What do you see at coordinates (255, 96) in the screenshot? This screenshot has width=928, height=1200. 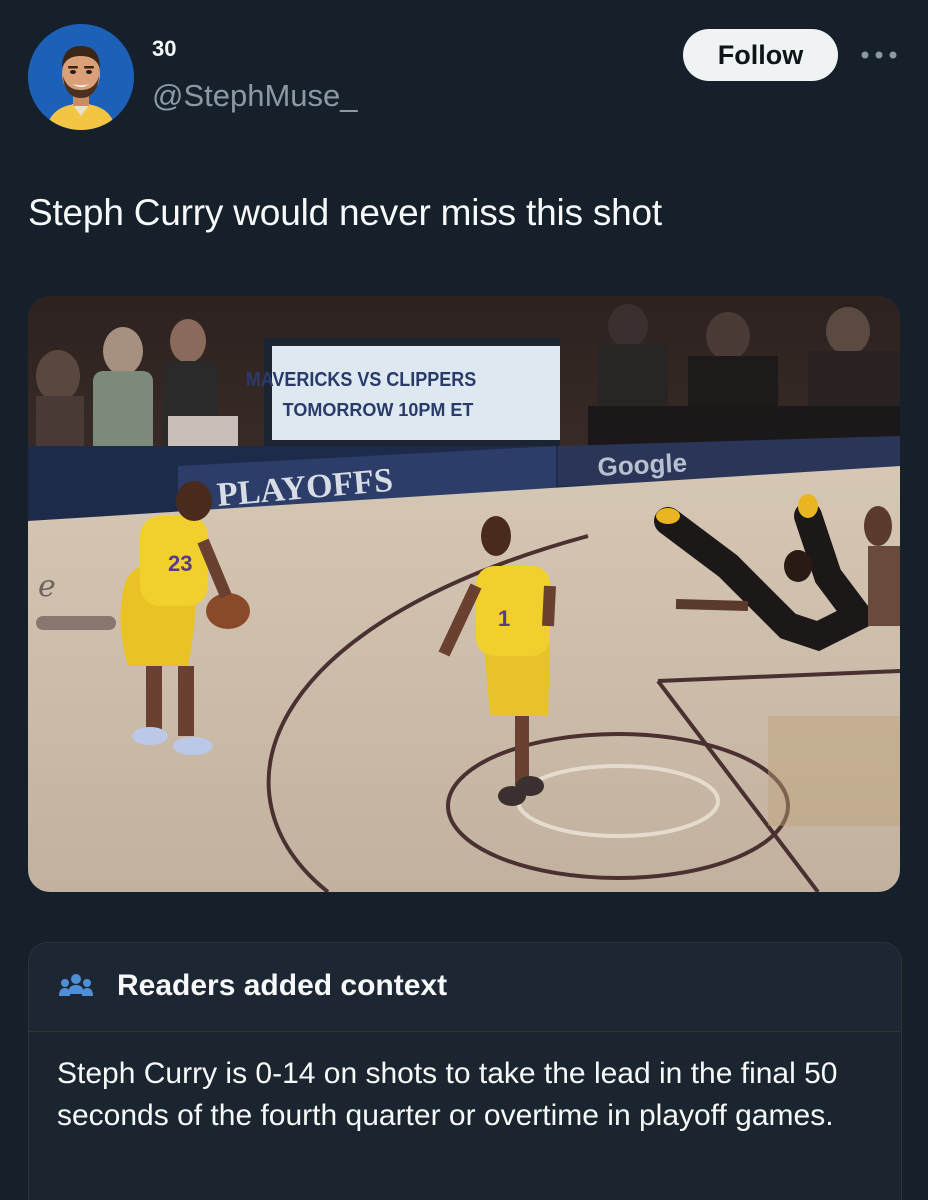 I see `author-handle: @StephMuse_` at bounding box center [255, 96].